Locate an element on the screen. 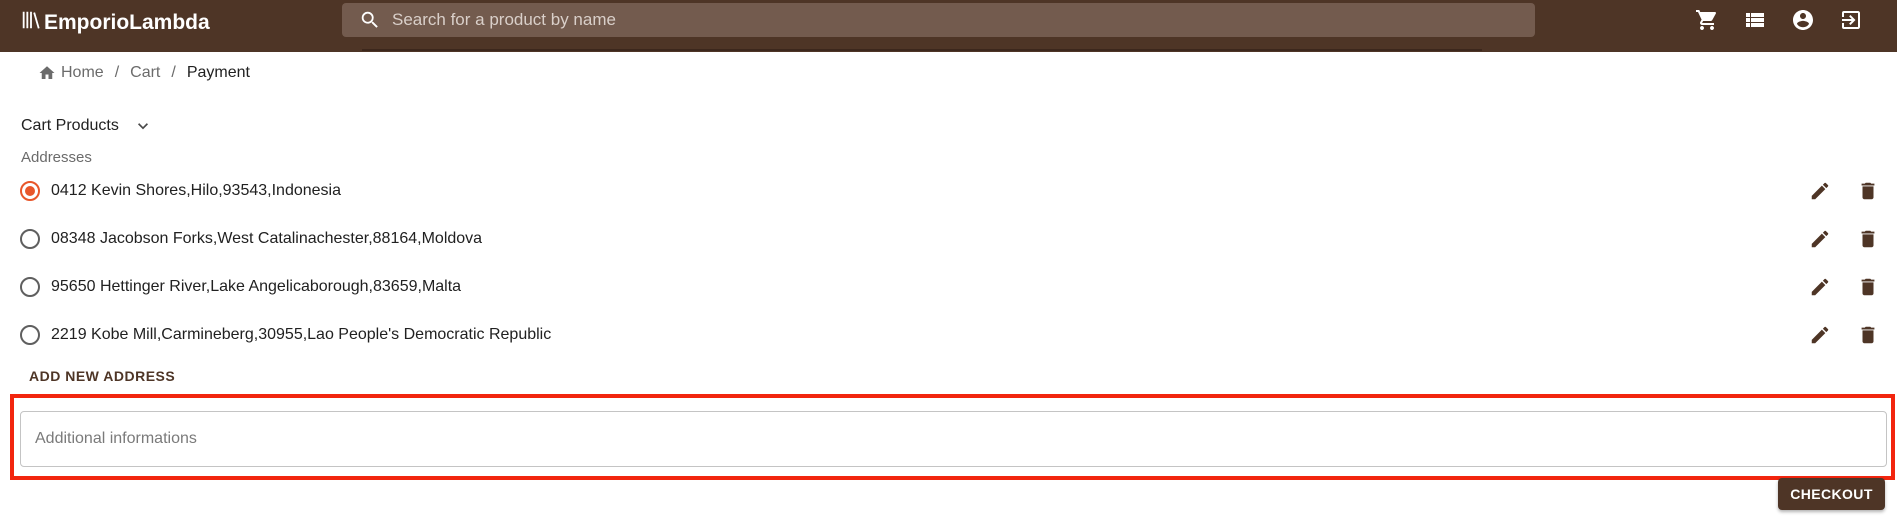 The height and width of the screenshot is (531, 1897). add-new-address-button: ADD NEW ADDRESS is located at coordinates (102, 376).